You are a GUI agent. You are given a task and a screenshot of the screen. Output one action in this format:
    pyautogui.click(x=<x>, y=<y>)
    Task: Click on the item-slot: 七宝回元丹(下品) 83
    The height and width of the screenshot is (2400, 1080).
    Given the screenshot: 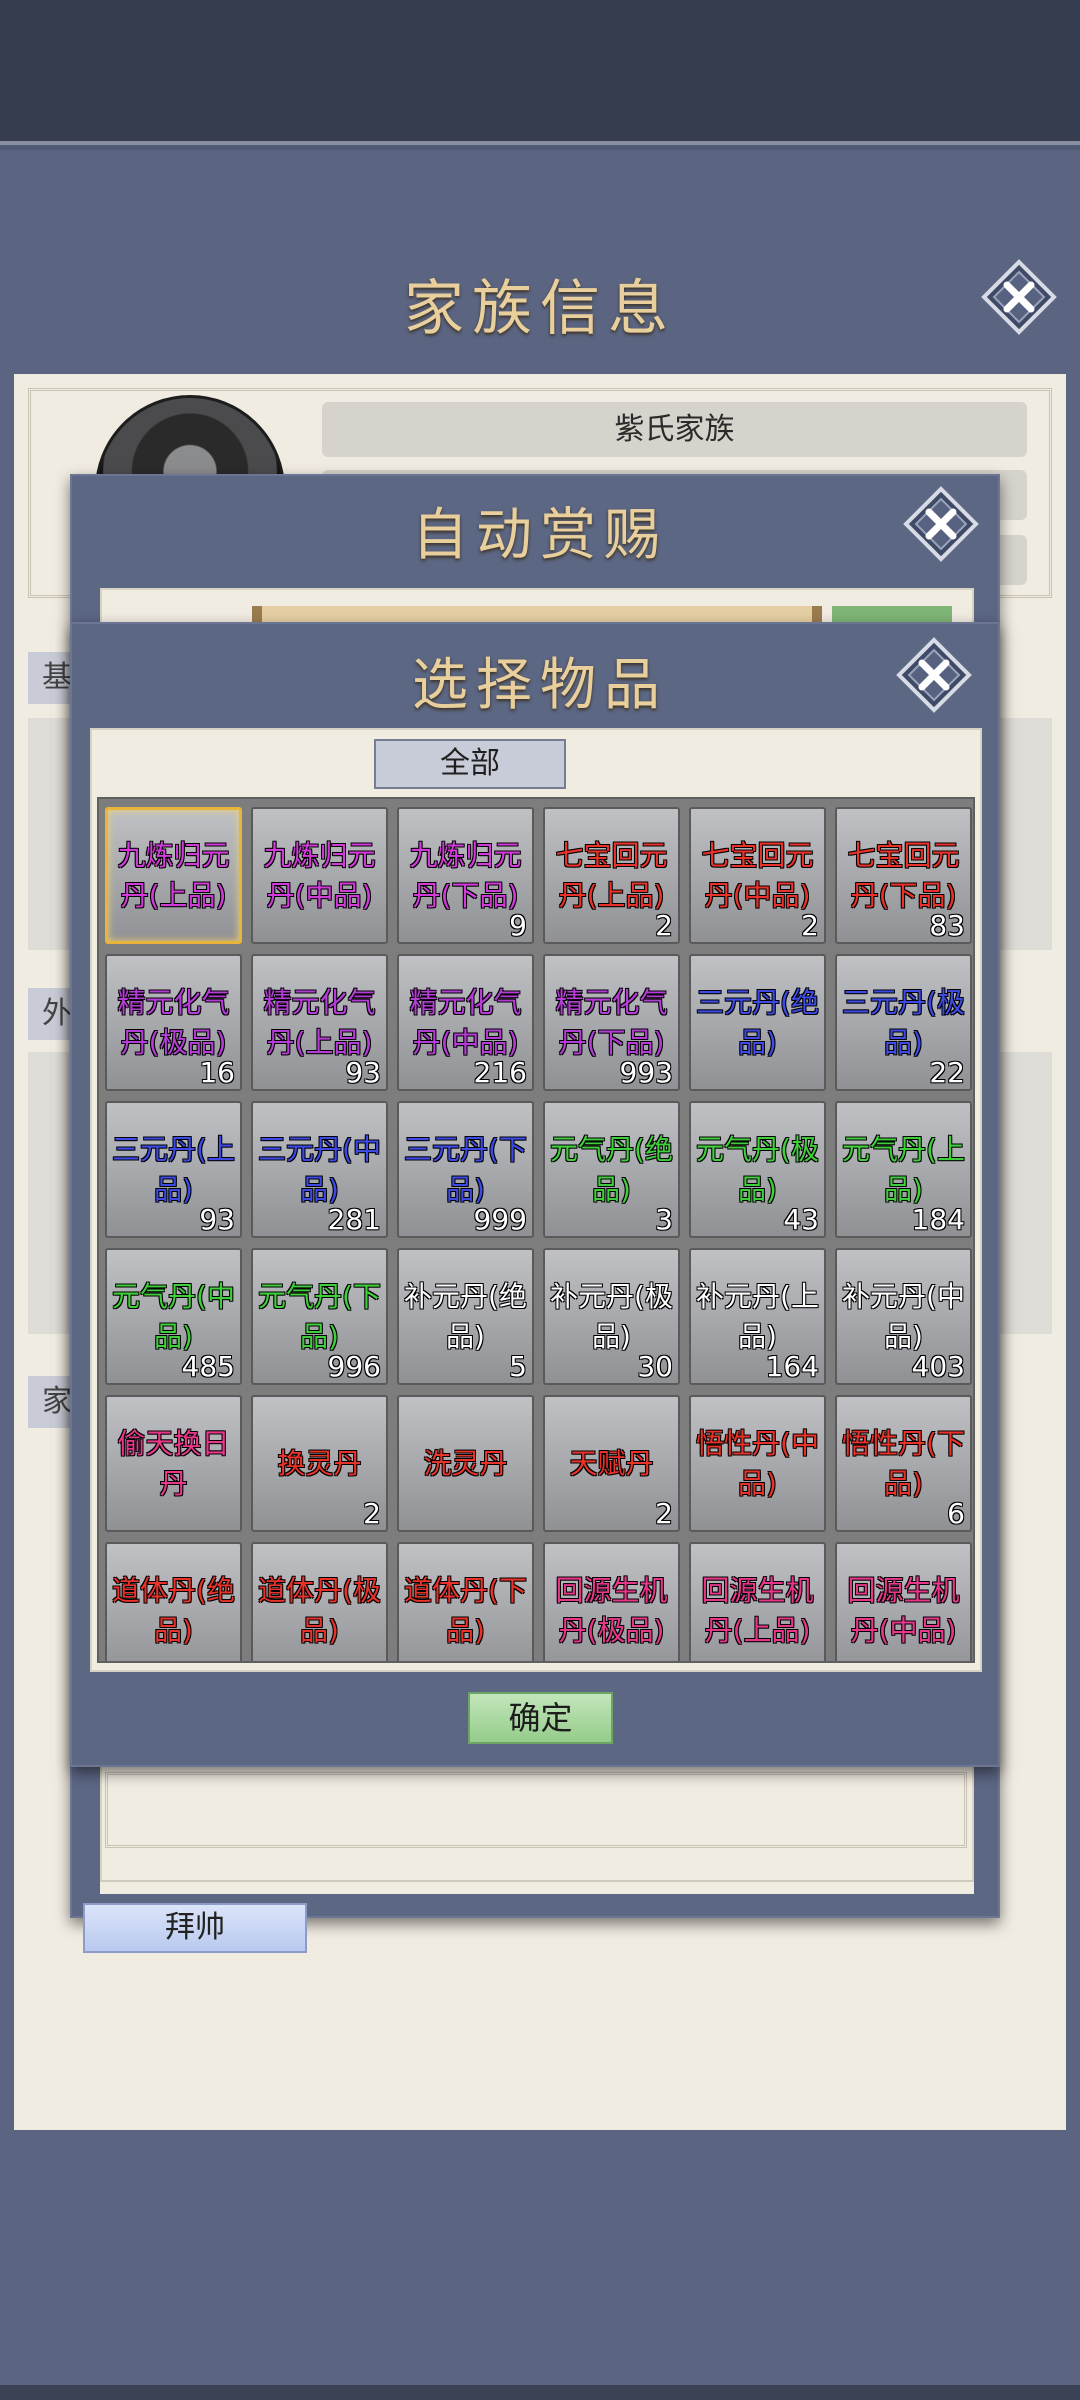 What is the action you would take?
    pyautogui.click(x=903, y=875)
    